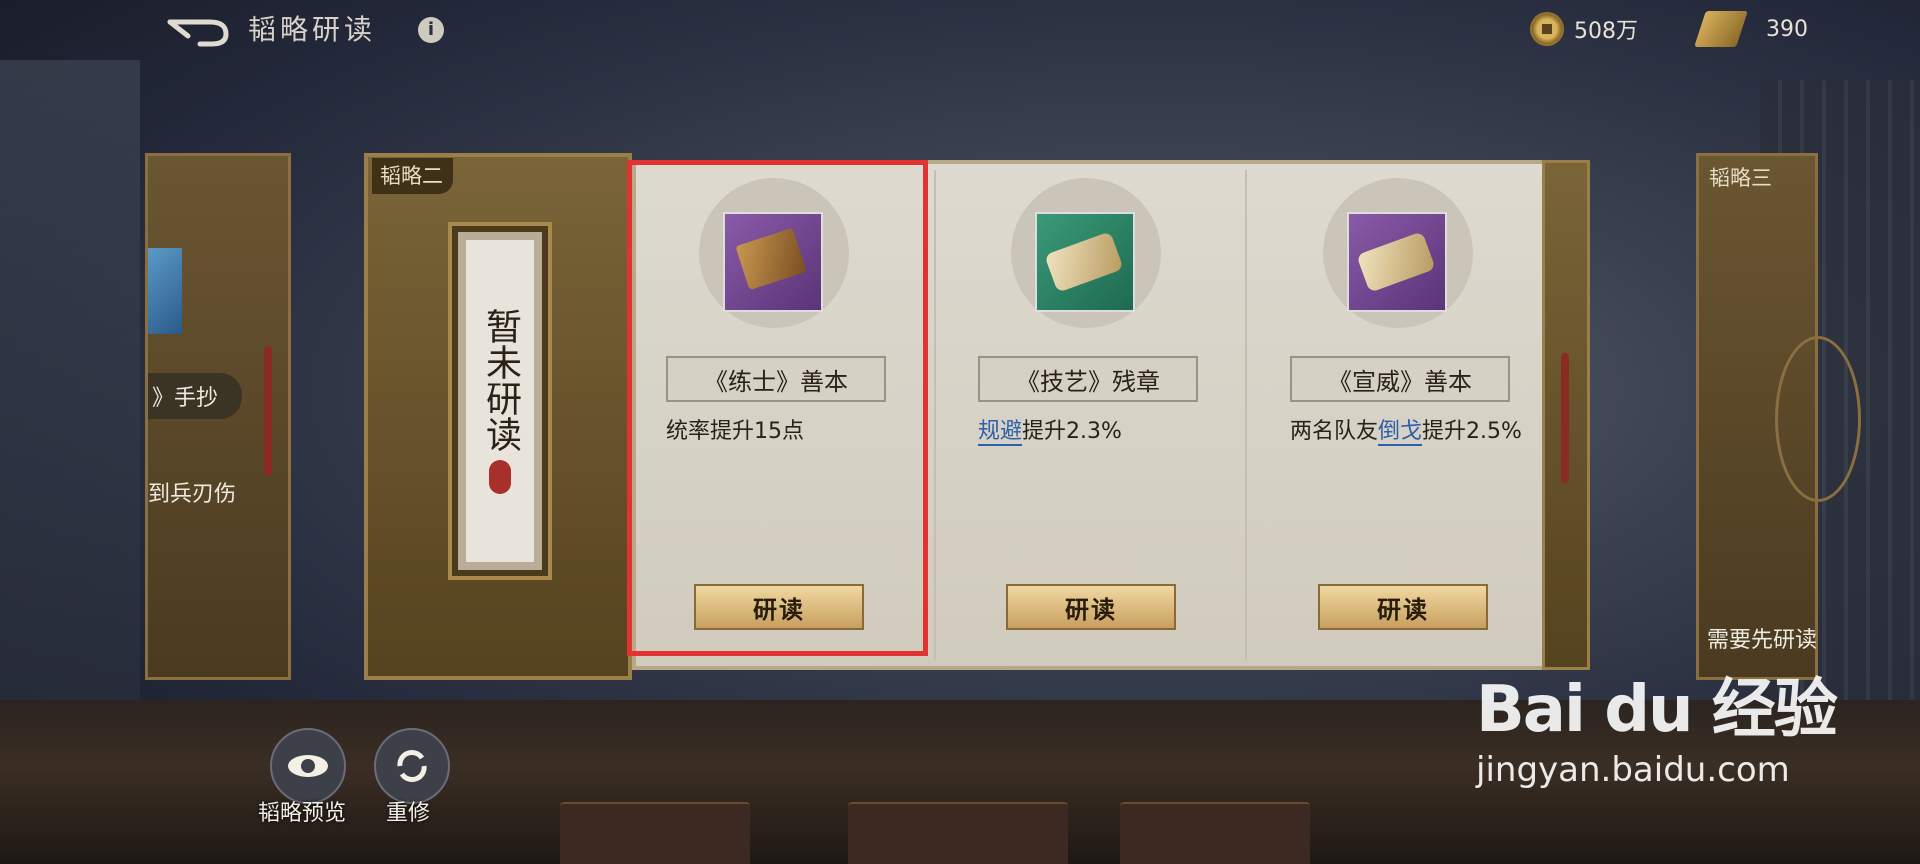 This screenshot has height=864, width=1920. I want to click on next-group-panel: 韬略三 需要先研读, so click(1778, 416).